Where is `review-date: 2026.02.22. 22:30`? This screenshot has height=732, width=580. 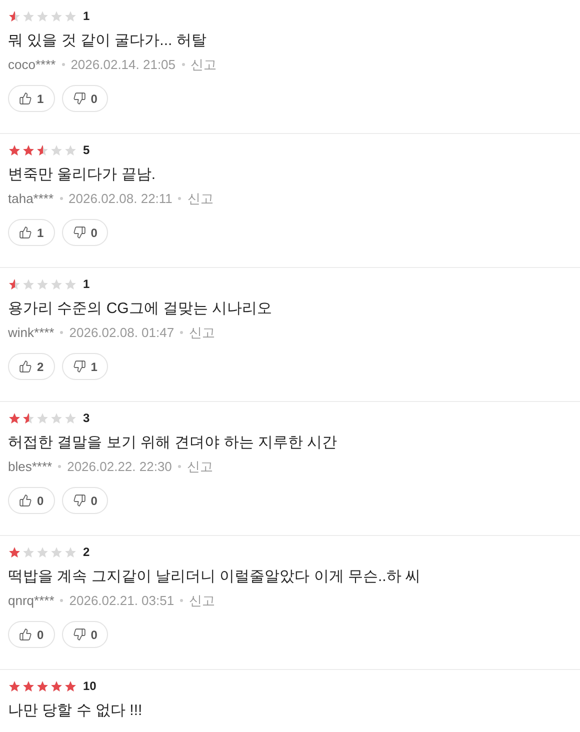 review-date: 2026.02.22. 22:30 is located at coordinates (119, 467).